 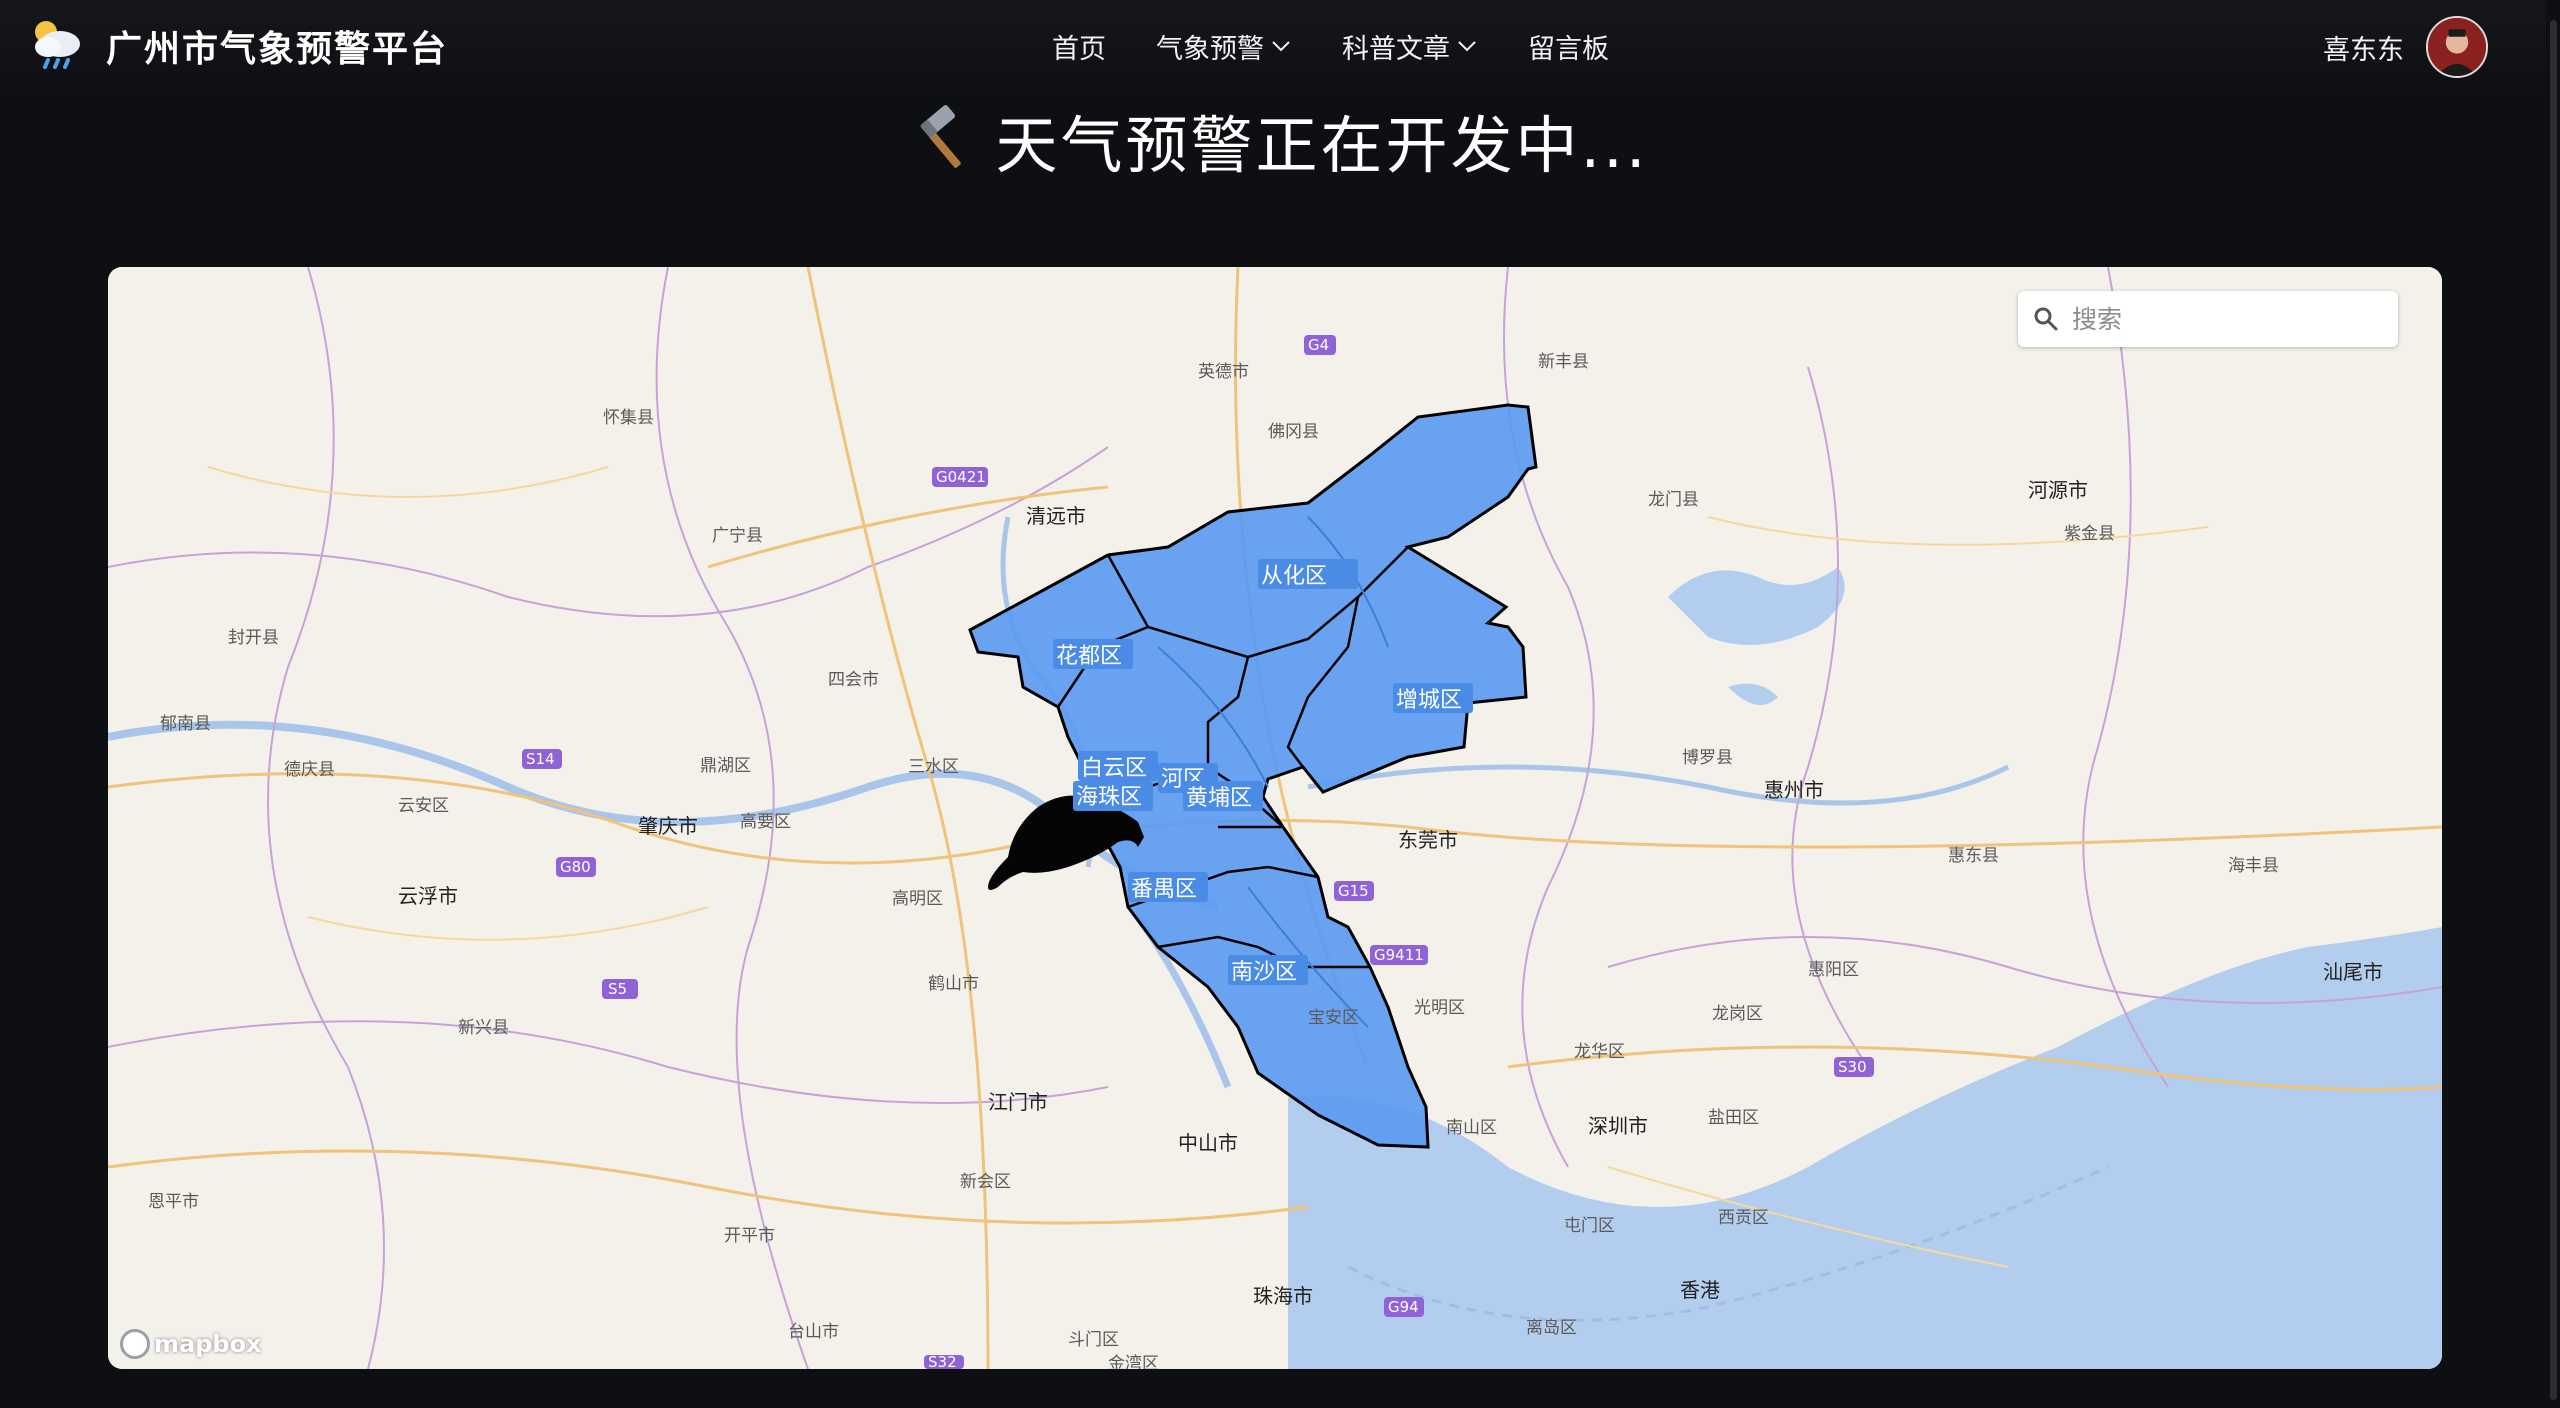 I want to click on svg-text: 宝安区, so click(x=1333, y=1018).